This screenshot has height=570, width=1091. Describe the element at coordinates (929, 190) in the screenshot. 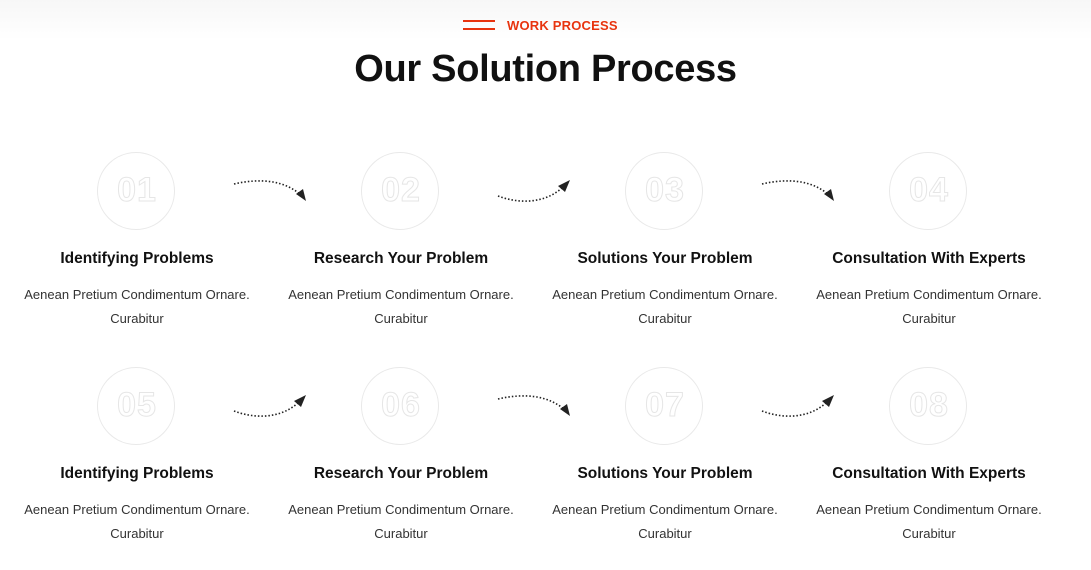

I see `step-number: 04` at that location.